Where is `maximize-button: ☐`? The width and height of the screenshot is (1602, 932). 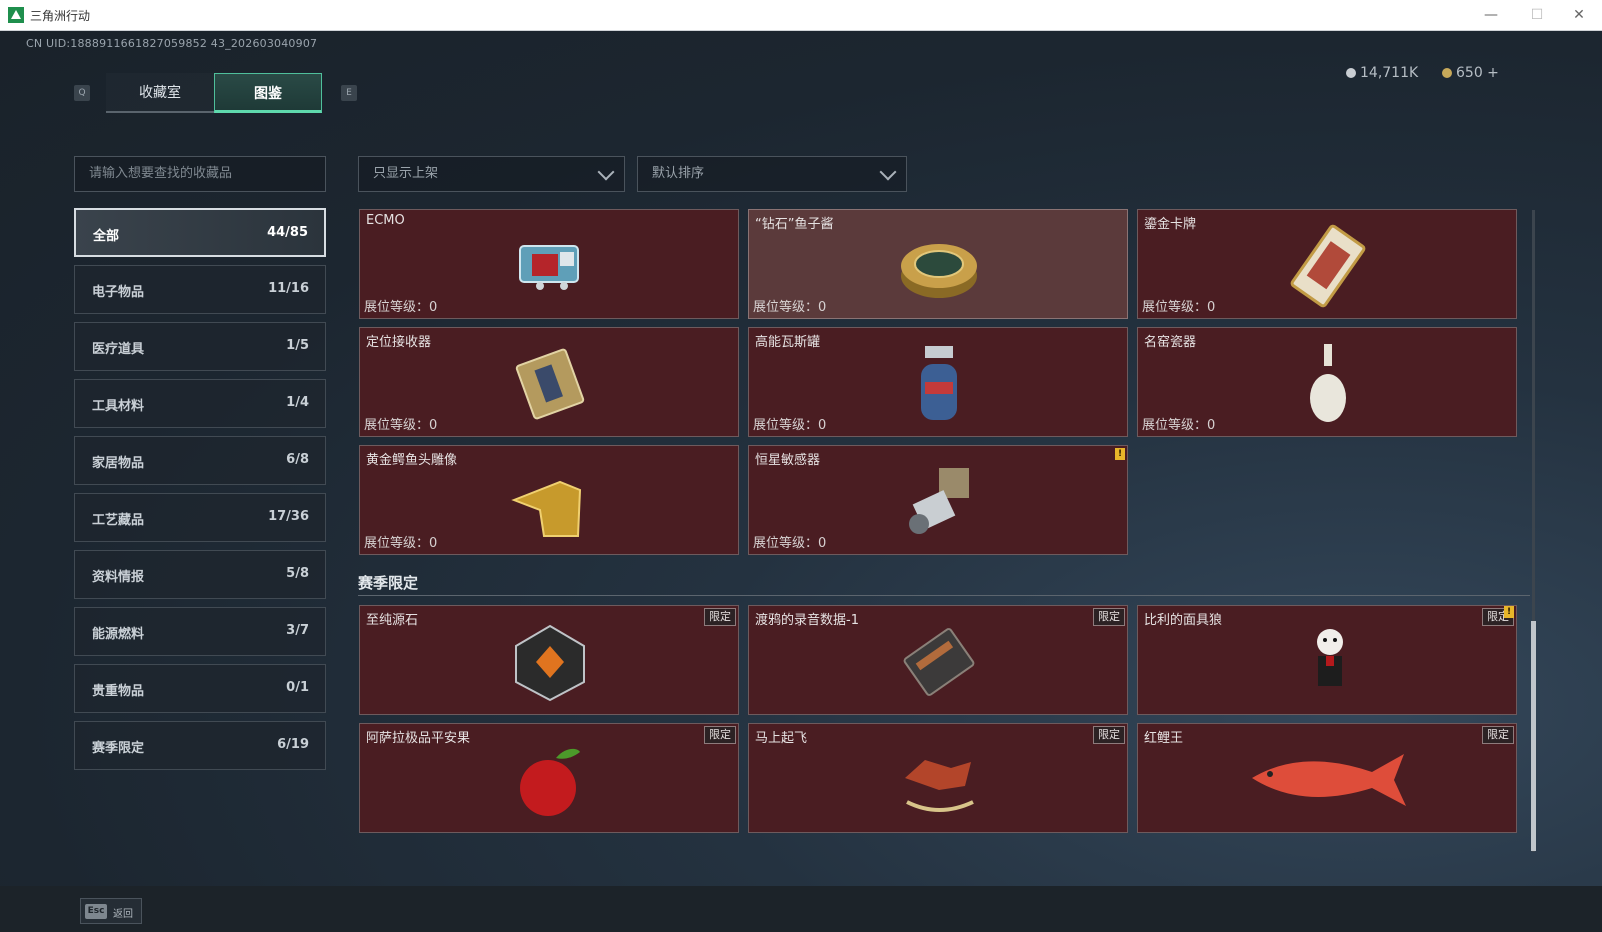
maximize-button: ☐ is located at coordinates (1537, 15).